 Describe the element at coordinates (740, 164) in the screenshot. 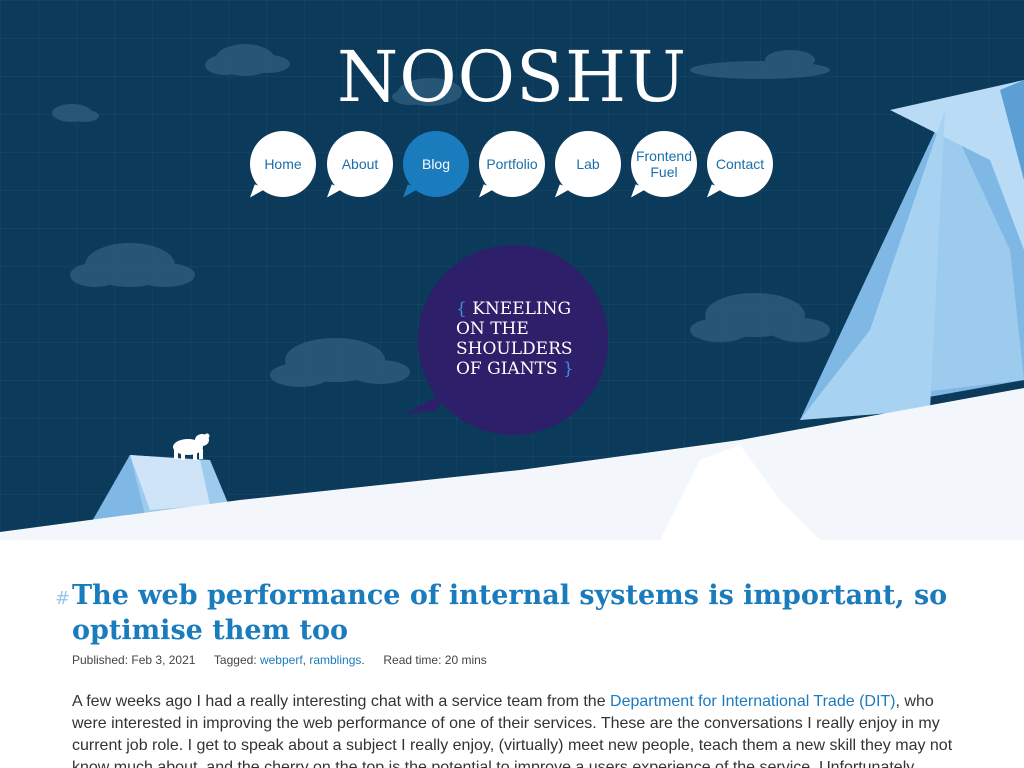

I see `nav-item-contact: Contact` at that location.